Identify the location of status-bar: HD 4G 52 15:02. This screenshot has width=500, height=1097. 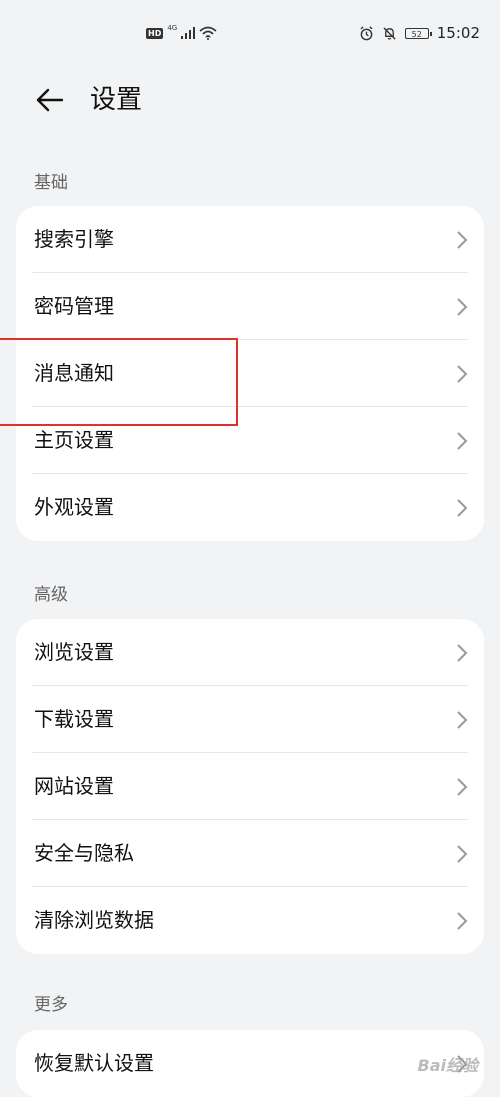
(250, 36).